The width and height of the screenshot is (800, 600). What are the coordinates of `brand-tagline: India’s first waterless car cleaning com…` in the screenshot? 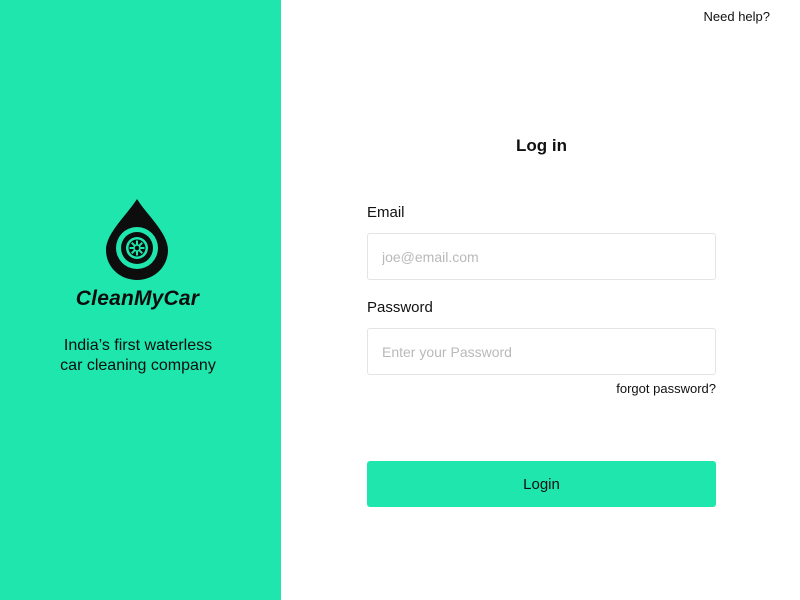 It's located at (138, 356).